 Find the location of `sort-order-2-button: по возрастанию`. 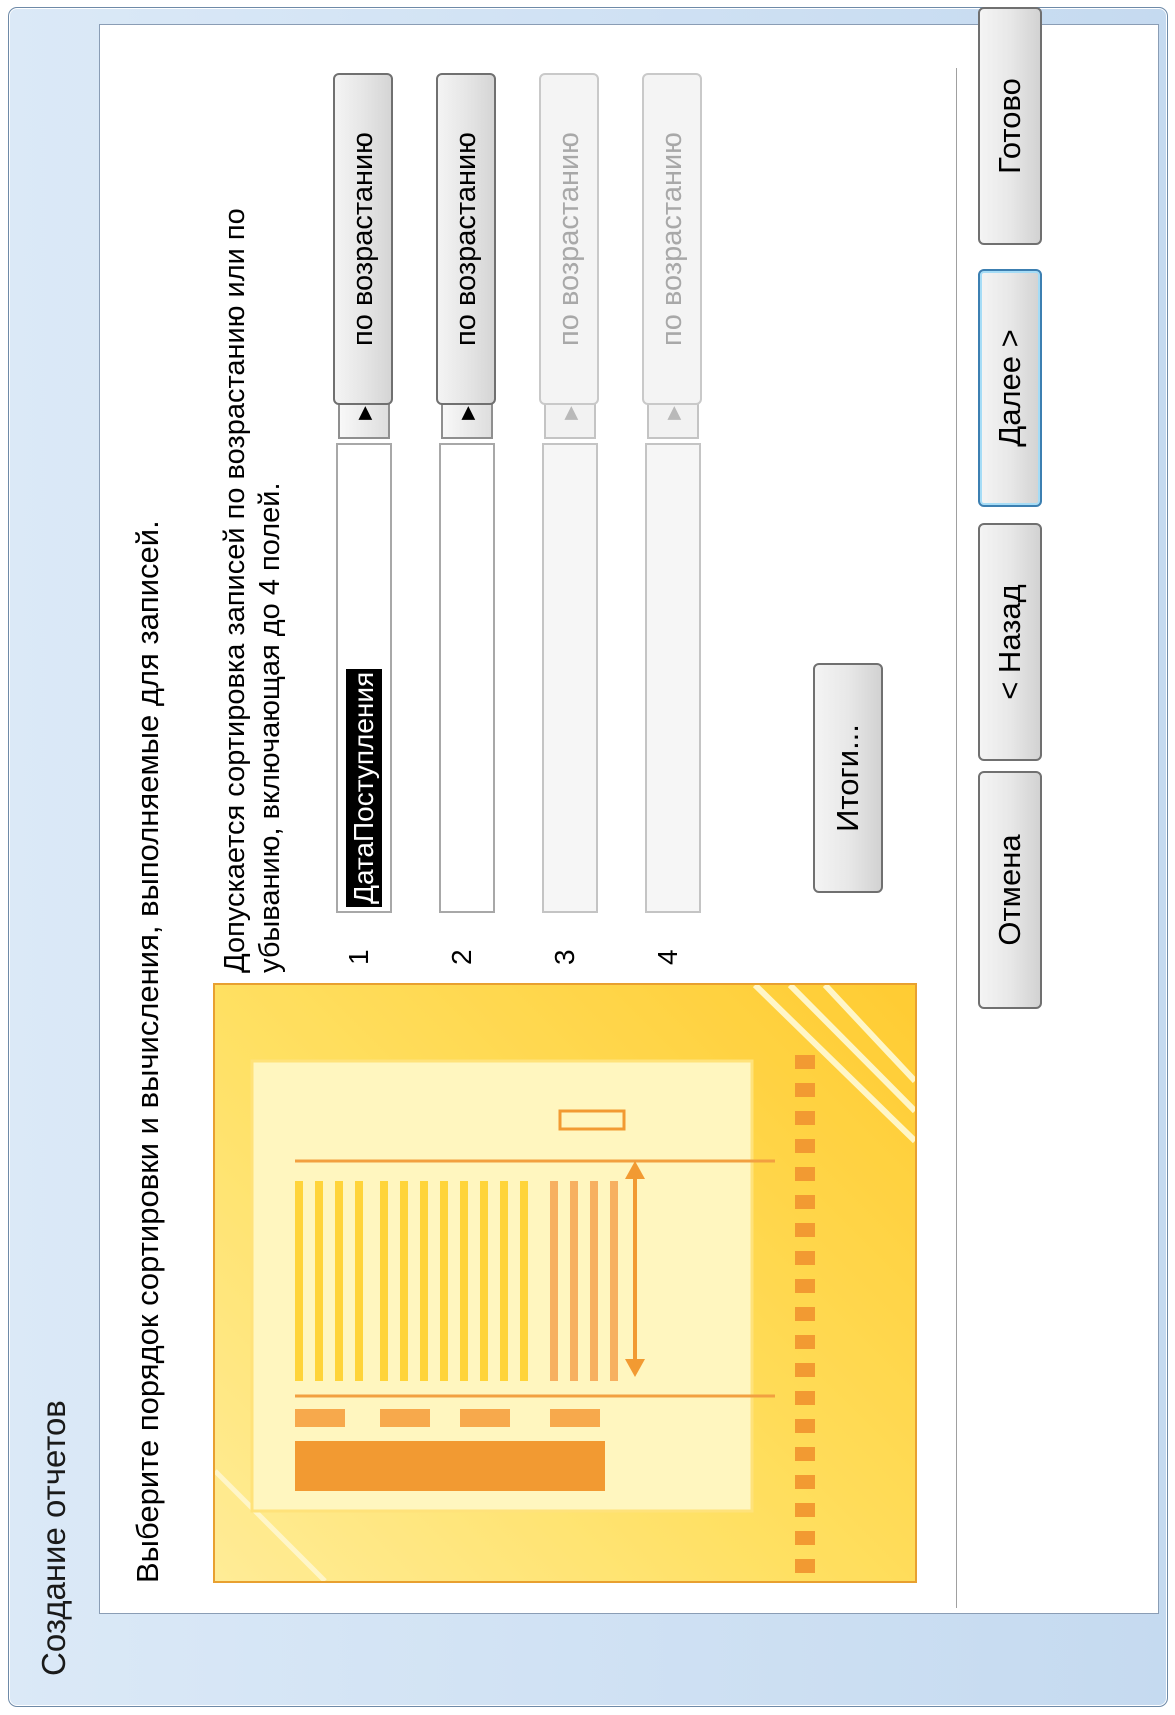

sort-order-2-button: по возрастанию is located at coordinates (466, 239).